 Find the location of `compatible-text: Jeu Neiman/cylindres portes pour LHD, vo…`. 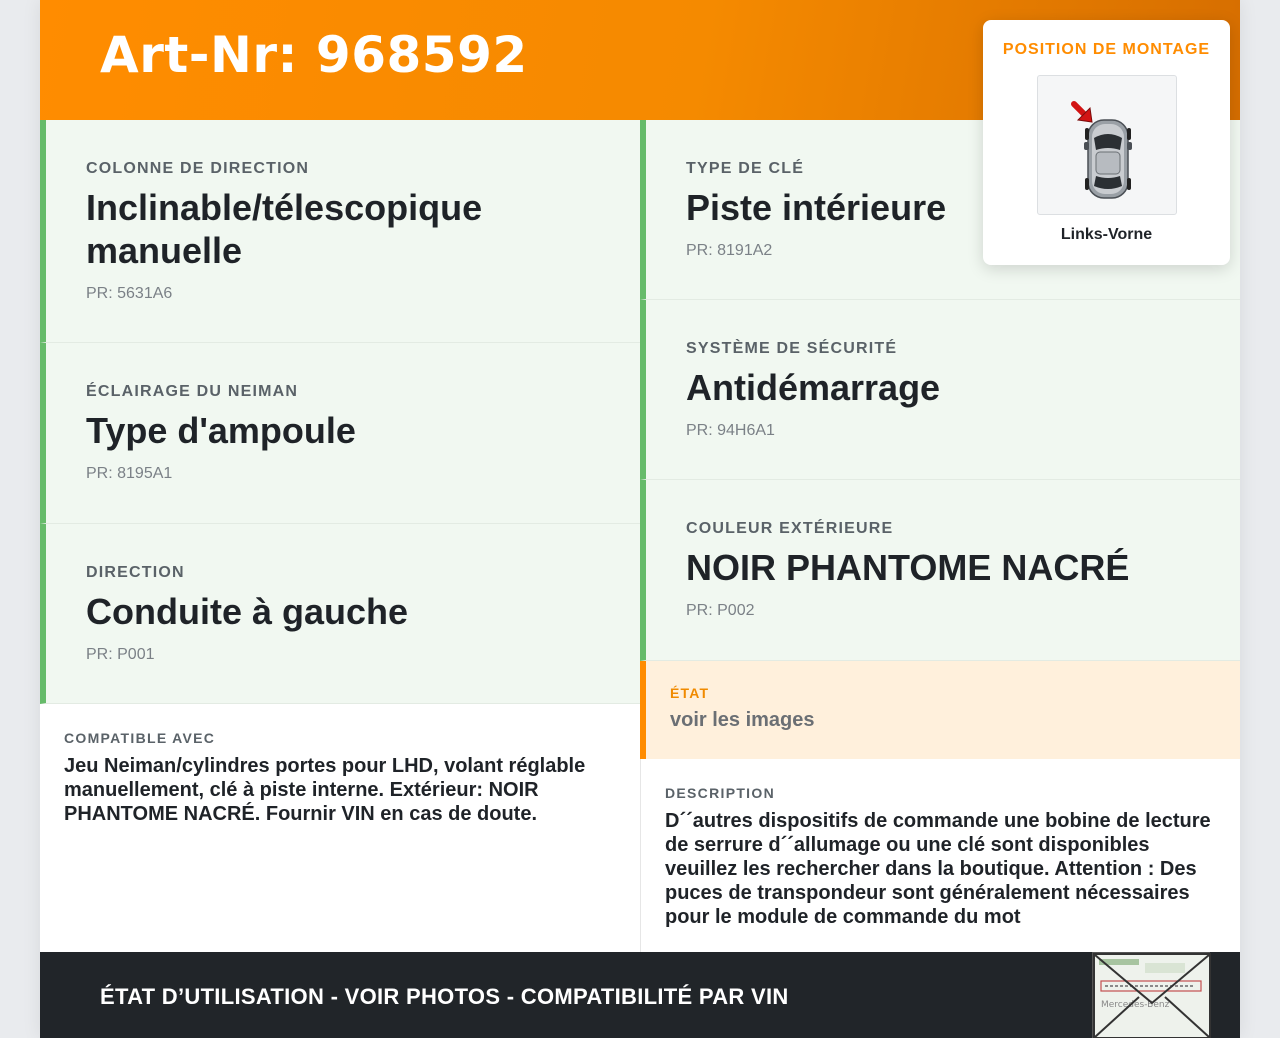

compatible-text: Jeu Neiman/cylindres portes pour LHD, vo… is located at coordinates (325, 790).